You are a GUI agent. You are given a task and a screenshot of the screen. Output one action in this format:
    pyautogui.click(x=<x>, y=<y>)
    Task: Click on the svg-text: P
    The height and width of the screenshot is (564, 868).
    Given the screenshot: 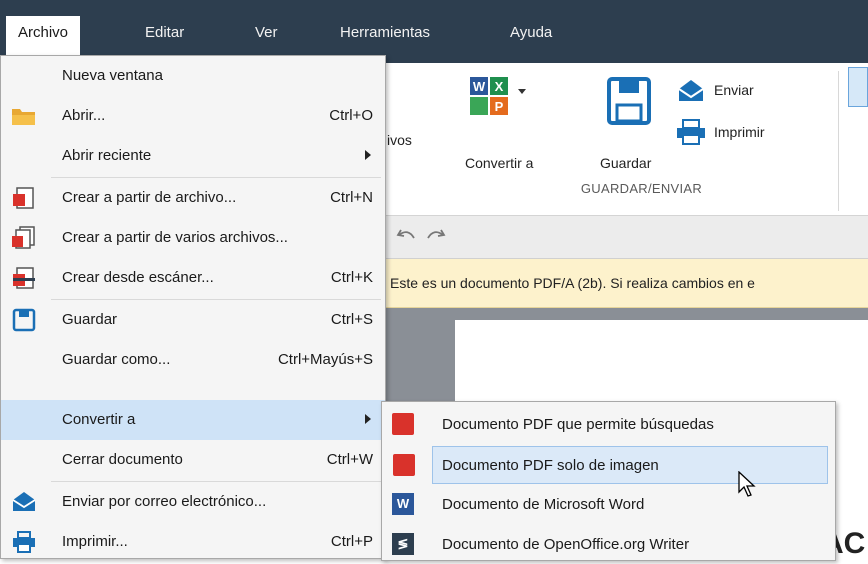 What is the action you would take?
    pyautogui.click(x=499, y=106)
    